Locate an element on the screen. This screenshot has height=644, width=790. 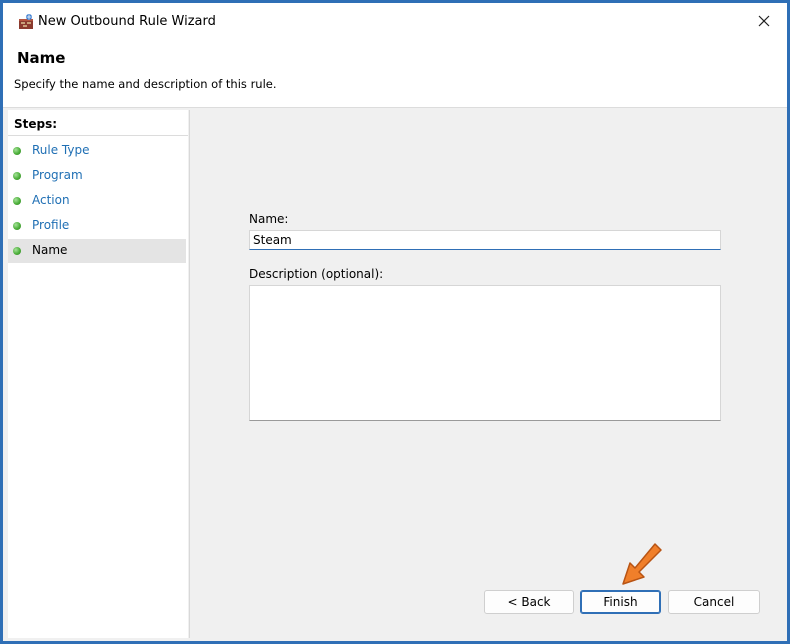
step-label: Program is located at coordinates (57, 175).